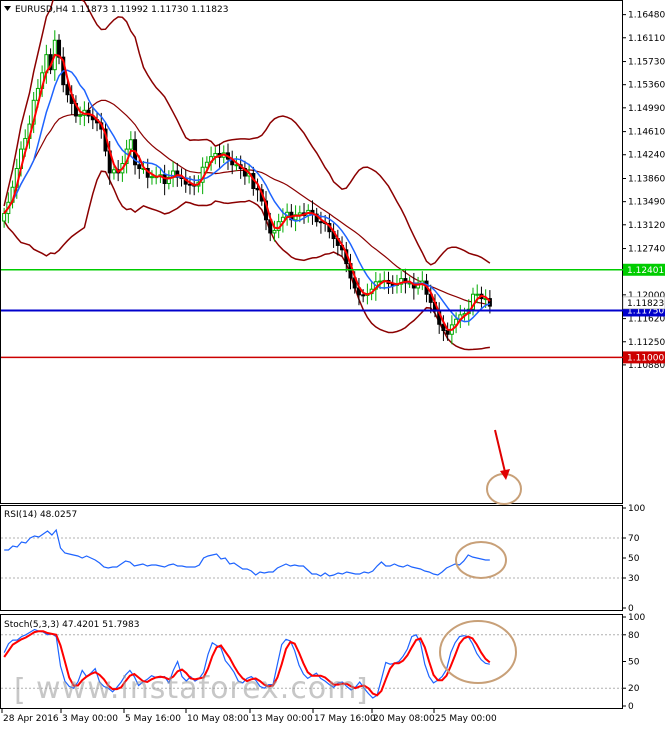  What do you see at coordinates (282, 719) in the screenshot?
I see `time-tick-label-4: 13 May 00:00` at bounding box center [282, 719].